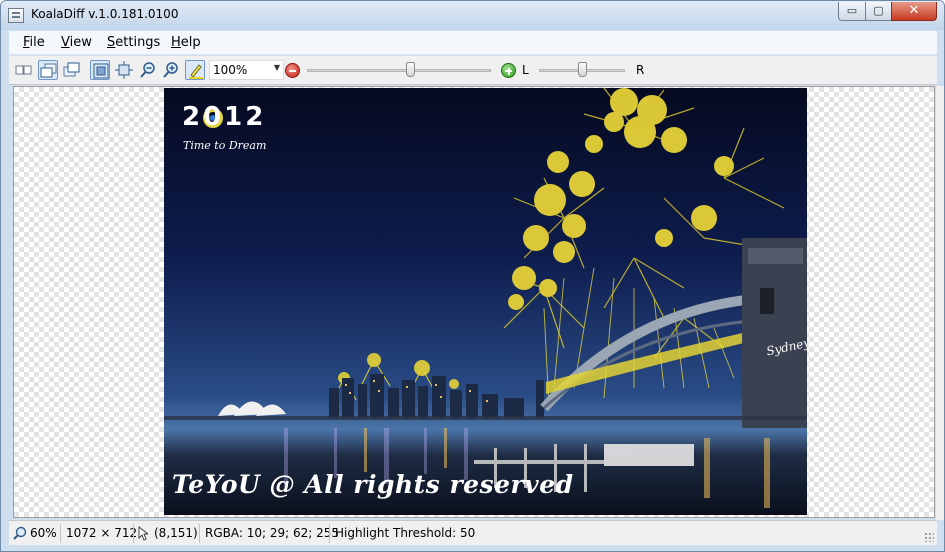 The height and width of the screenshot is (552, 945). What do you see at coordinates (411, 69) in the screenshot?
I see `threshold-slider-thumb` at bounding box center [411, 69].